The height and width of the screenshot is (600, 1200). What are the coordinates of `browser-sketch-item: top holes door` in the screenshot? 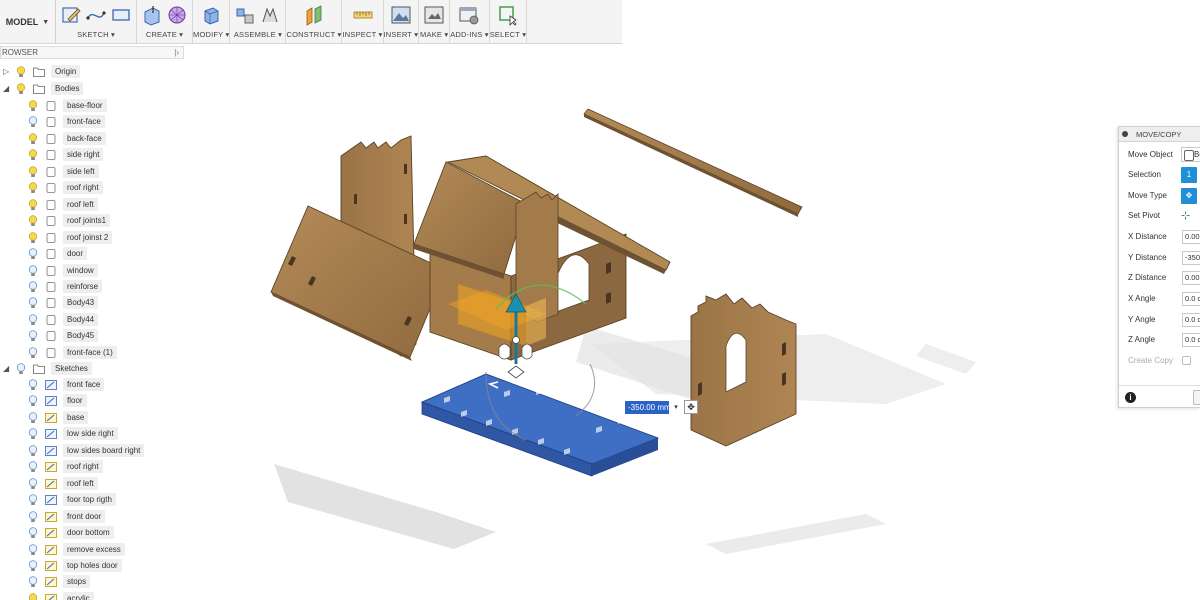 It's located at (92, 566).